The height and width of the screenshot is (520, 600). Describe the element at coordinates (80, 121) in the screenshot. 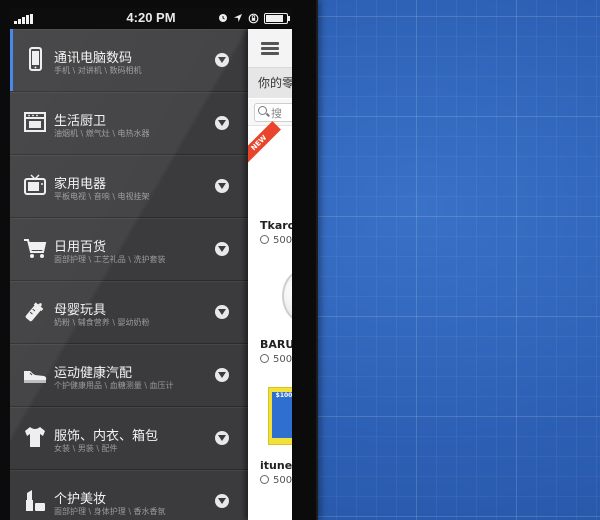

I see `menu-item-title: 生活厨卫` at that location.